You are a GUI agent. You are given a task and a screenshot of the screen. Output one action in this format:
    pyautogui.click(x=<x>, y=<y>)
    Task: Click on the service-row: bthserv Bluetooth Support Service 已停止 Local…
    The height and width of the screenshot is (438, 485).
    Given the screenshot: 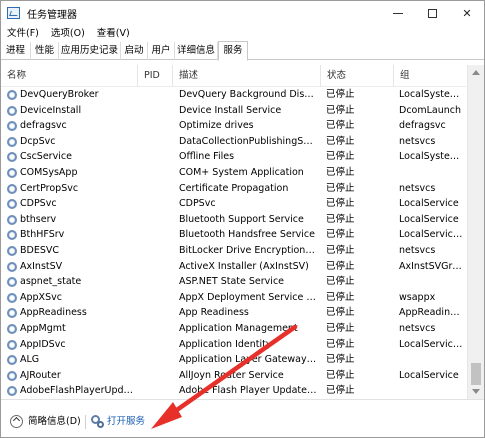 What is the action you would take?
    pyautogui.click(x=234, y=220)
    